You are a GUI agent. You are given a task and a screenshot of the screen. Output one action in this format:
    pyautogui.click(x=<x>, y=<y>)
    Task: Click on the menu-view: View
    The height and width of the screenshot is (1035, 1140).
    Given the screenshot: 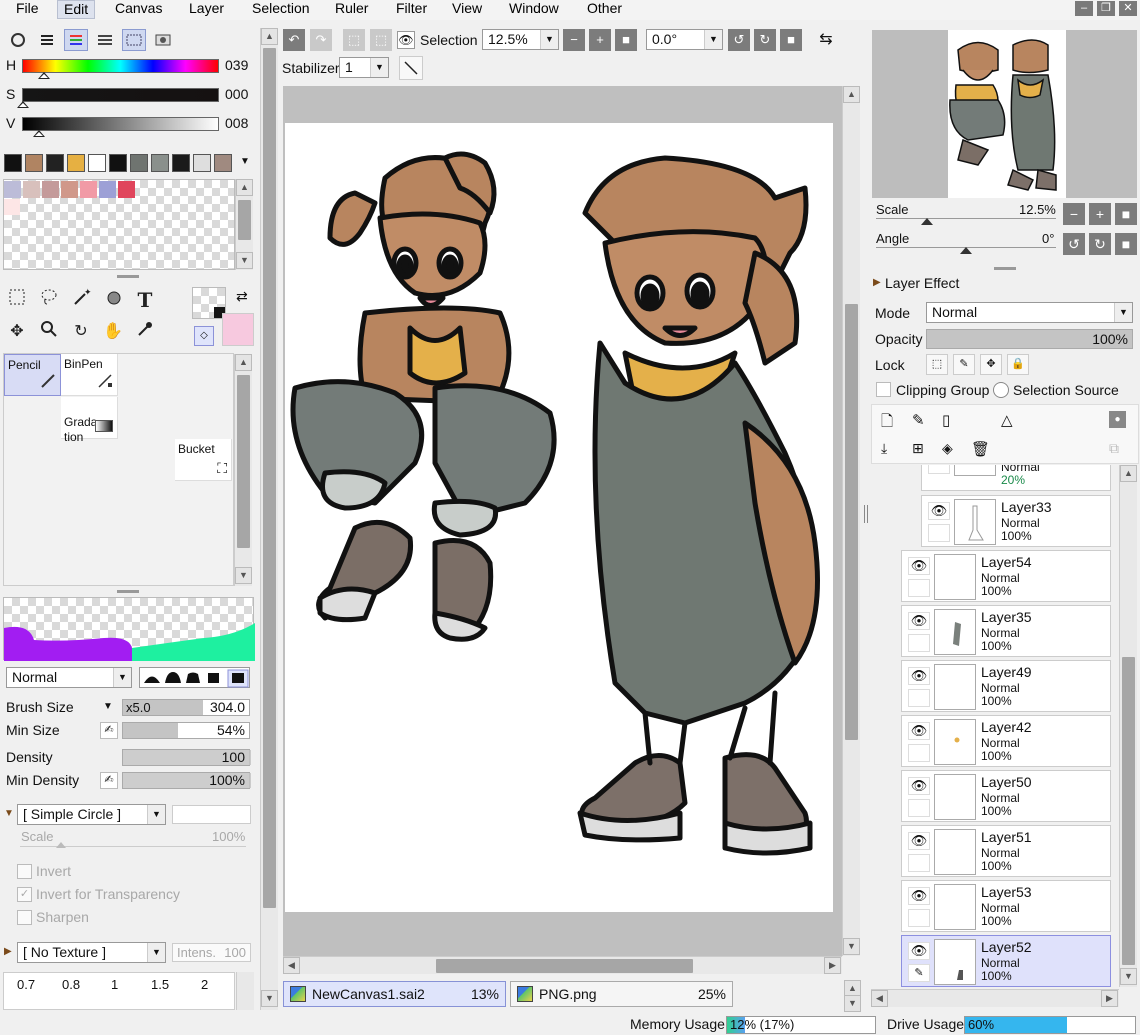 What is the action you would take?
    pyautogui.click(x=467, y=9)
    